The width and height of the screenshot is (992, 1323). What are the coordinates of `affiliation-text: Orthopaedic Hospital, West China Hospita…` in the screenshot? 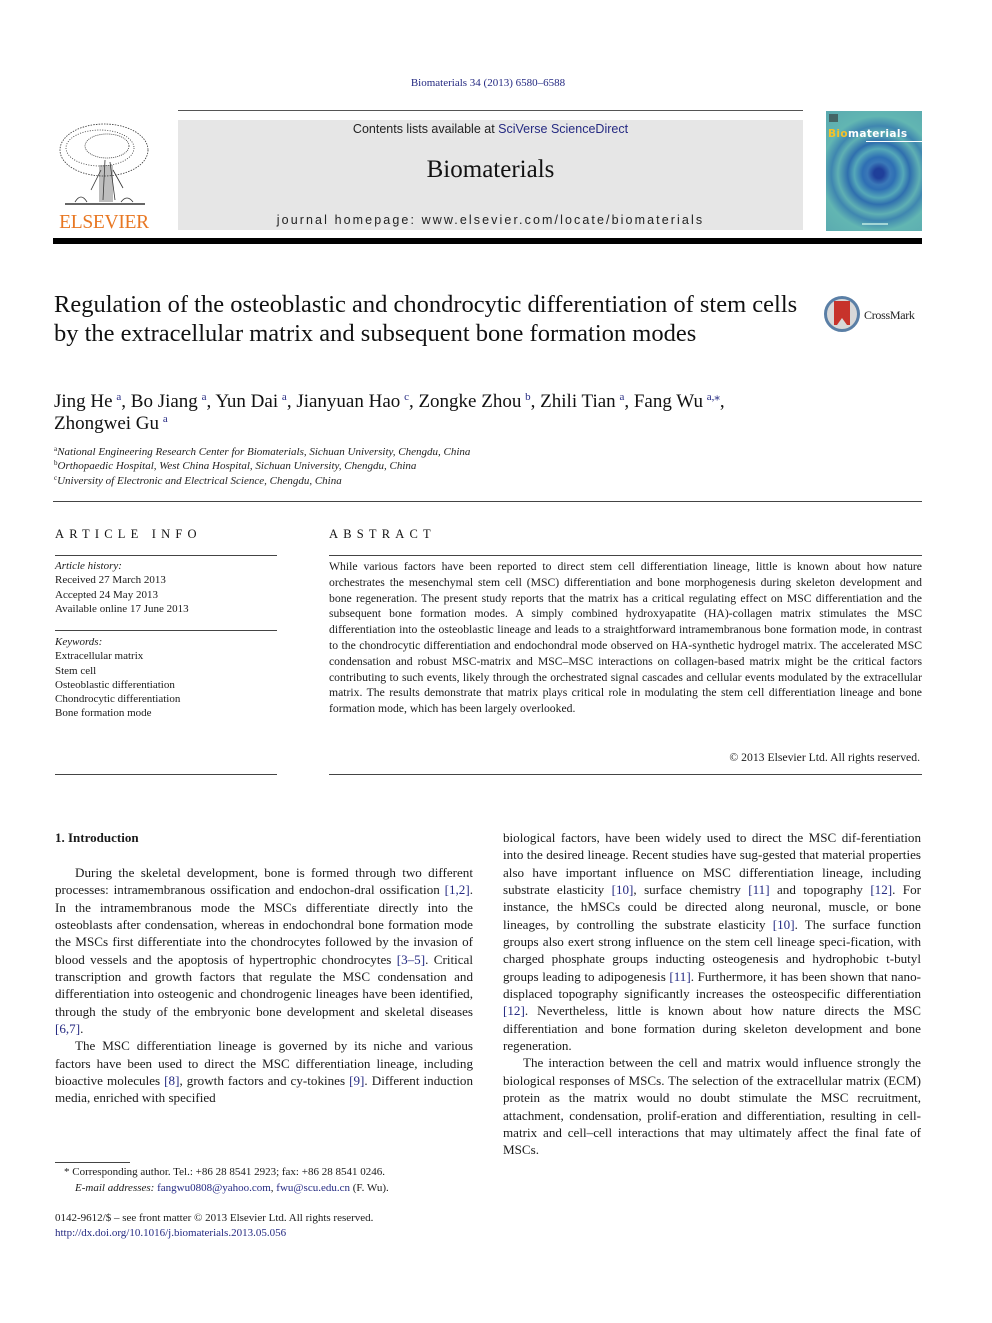 It's located at (237, 466).